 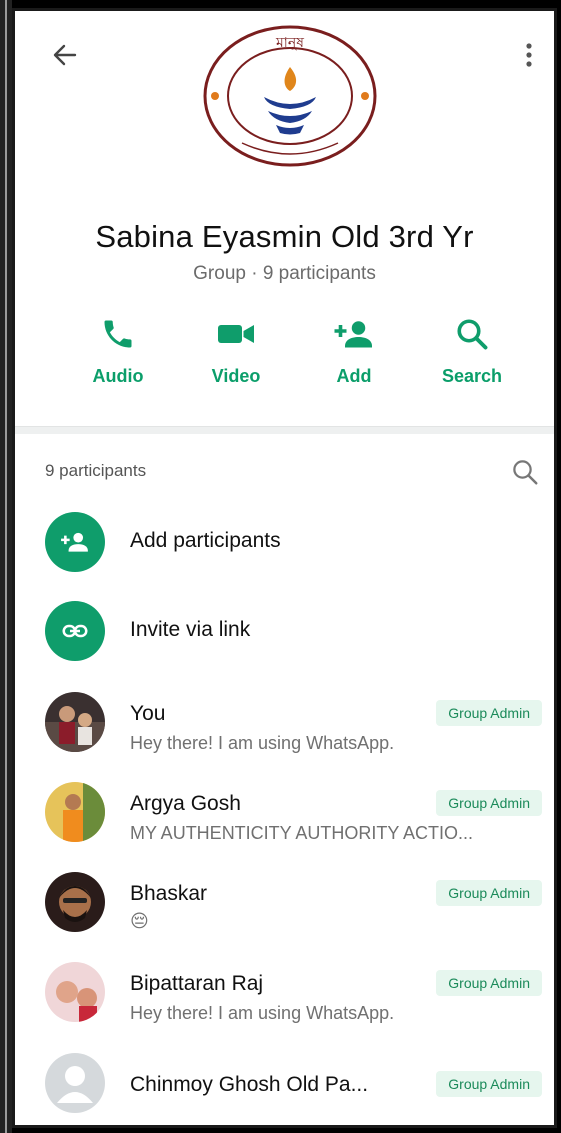 What do you see at coordinates (472, 334) in the screenshot?
I see `search-icon` at bounding box center [472, 334].